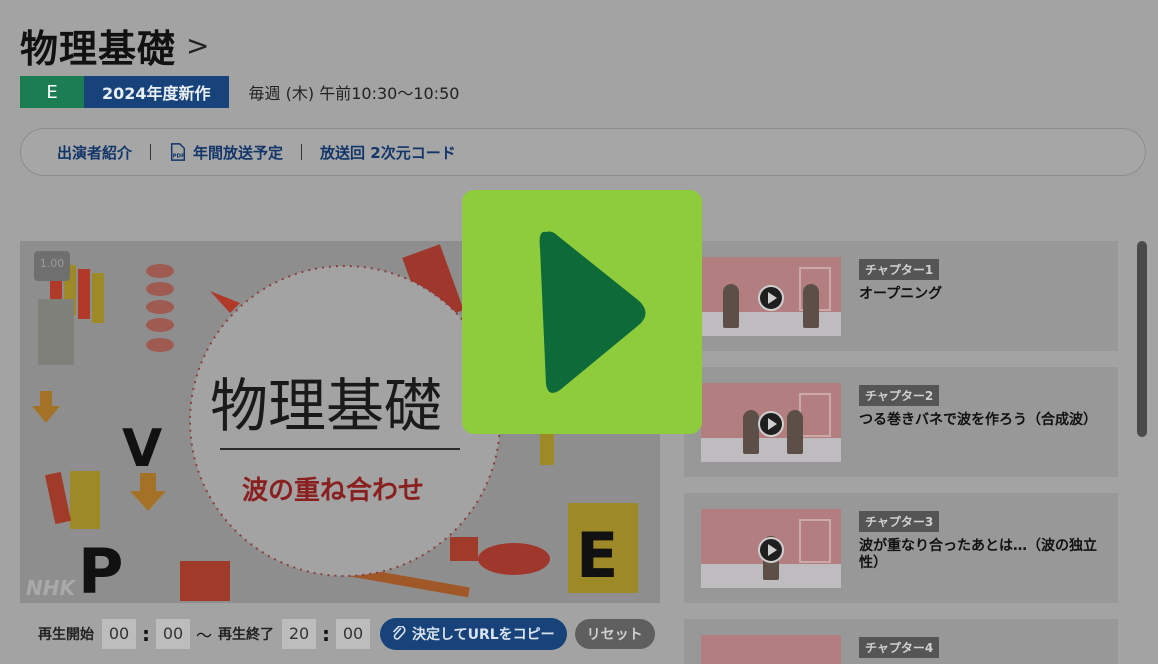 This screenshot has width=1158, height=664. What do you see at coordinates (299, 633) in the screenshot?
I see `end-minute-input: 20` at bounding box center [299, 633].